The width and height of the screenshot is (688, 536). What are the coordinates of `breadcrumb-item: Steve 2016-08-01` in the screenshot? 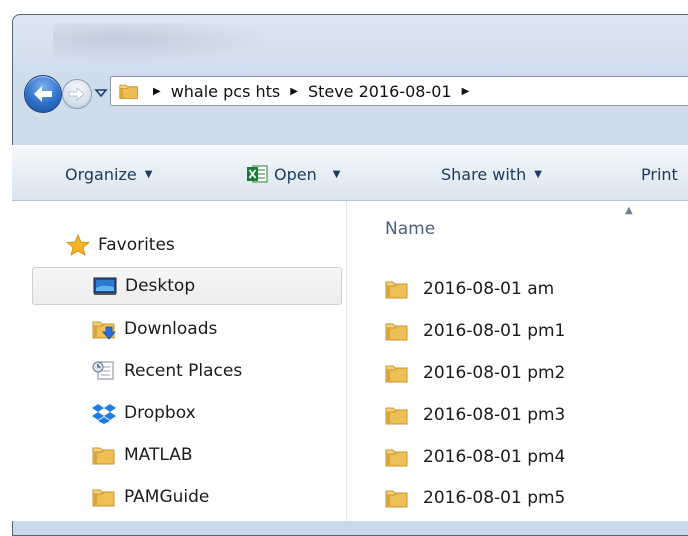 It's located at (380, 91).